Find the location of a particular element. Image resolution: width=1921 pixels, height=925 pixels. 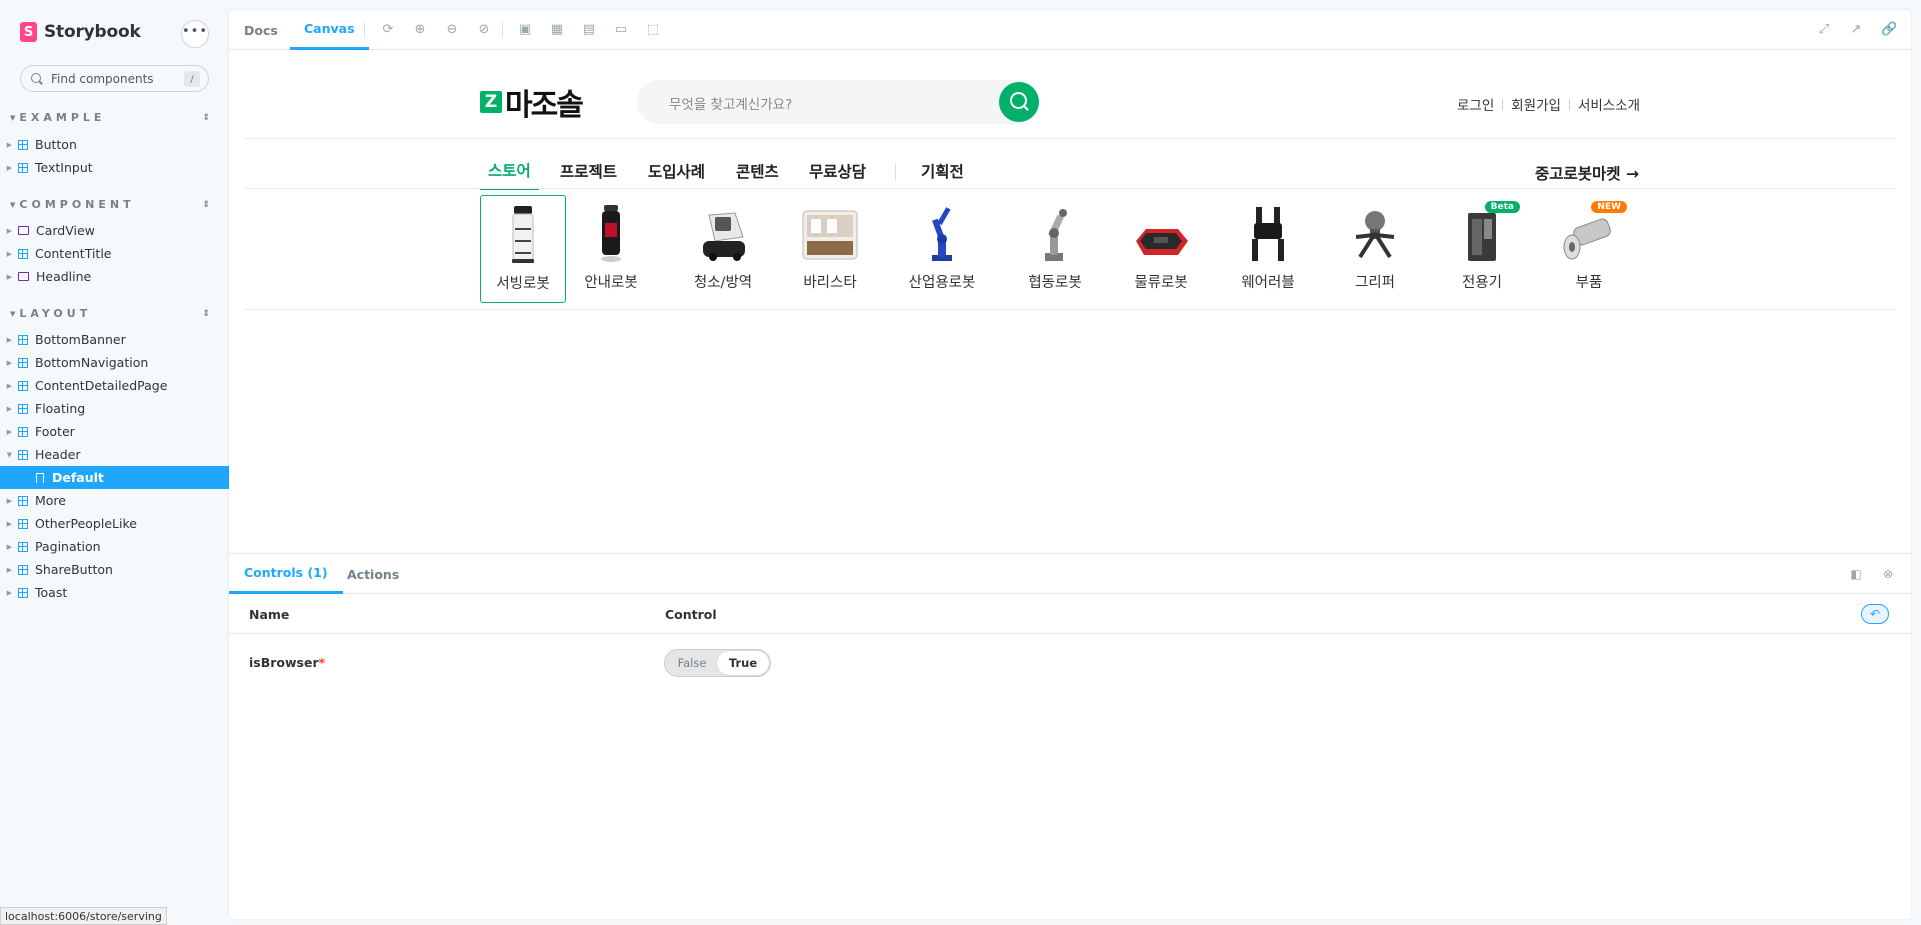

category-logistics-robot: 물류로봇 is located at coordinates (1161, 249).